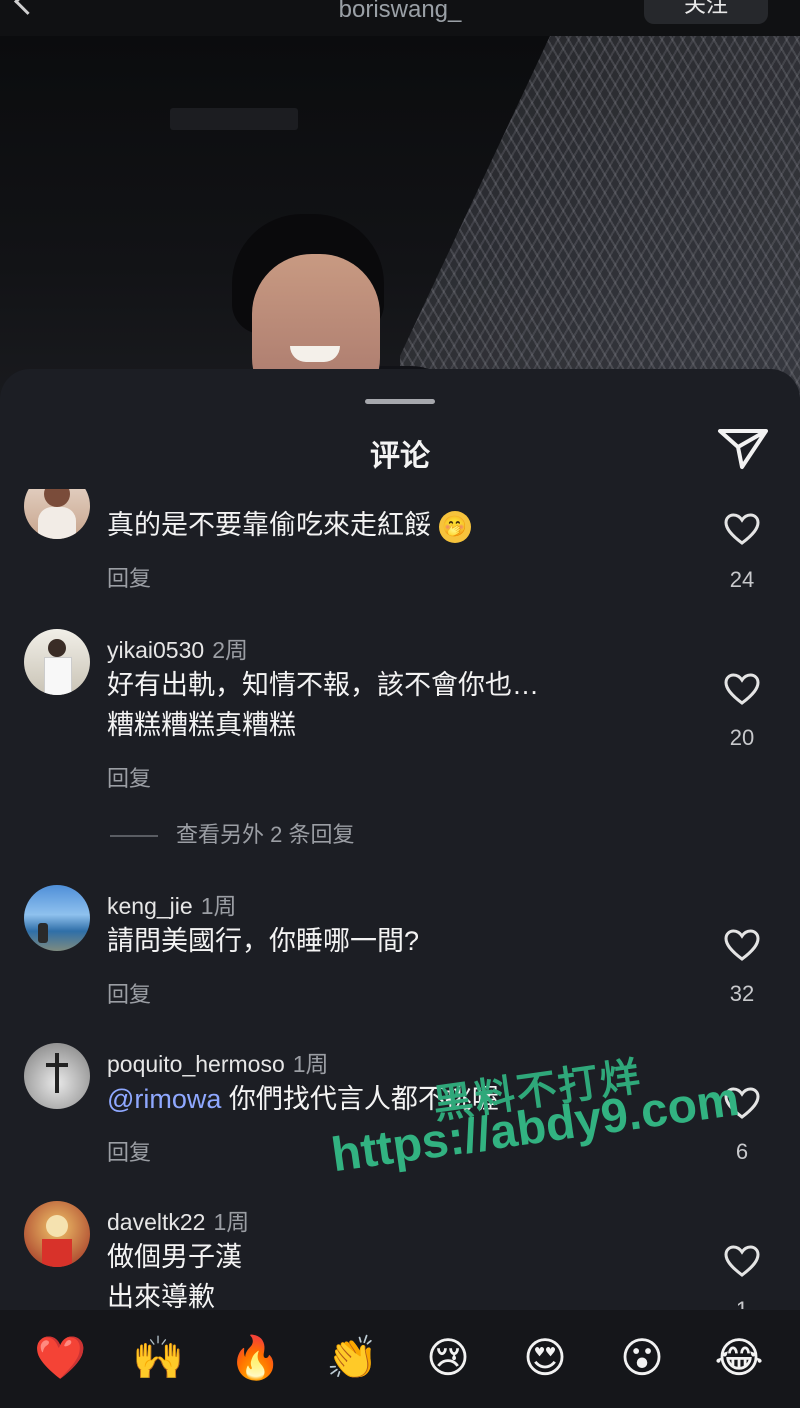 This screenshot has width=800, height=1408. What do you see at coordinates (174, 1257) in the screenshot?
I see `comment-text-line1: 做個男子漢` at bounding box center [174, 1257].